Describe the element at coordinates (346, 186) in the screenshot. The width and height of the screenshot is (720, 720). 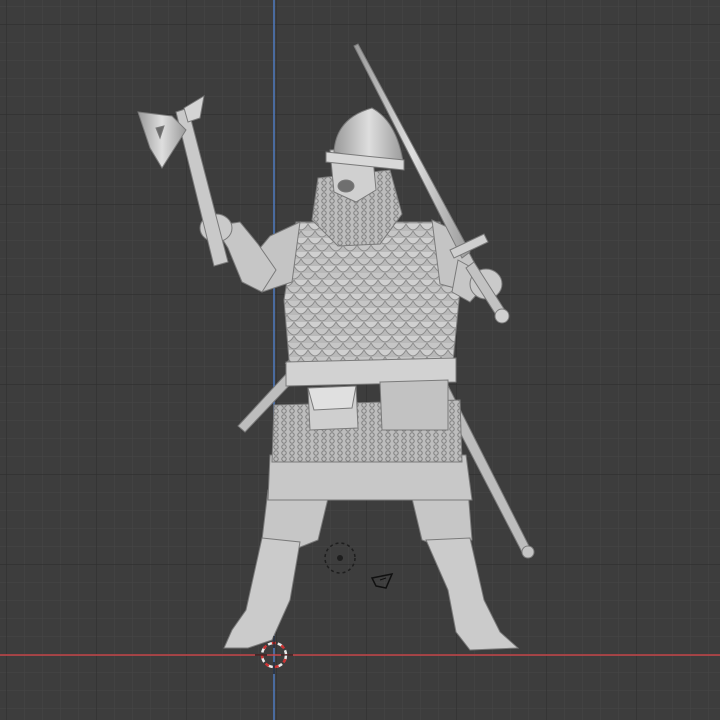
I see `mouth` at that location.